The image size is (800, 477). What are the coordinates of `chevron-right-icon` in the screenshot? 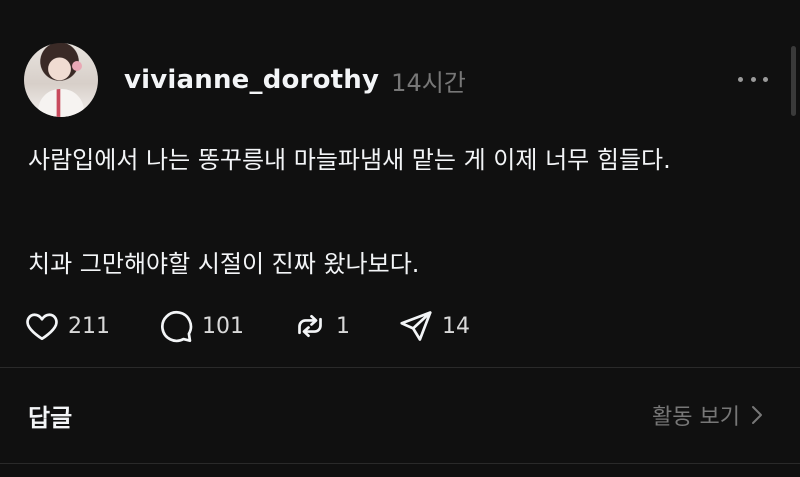 It's located at (757, 415).